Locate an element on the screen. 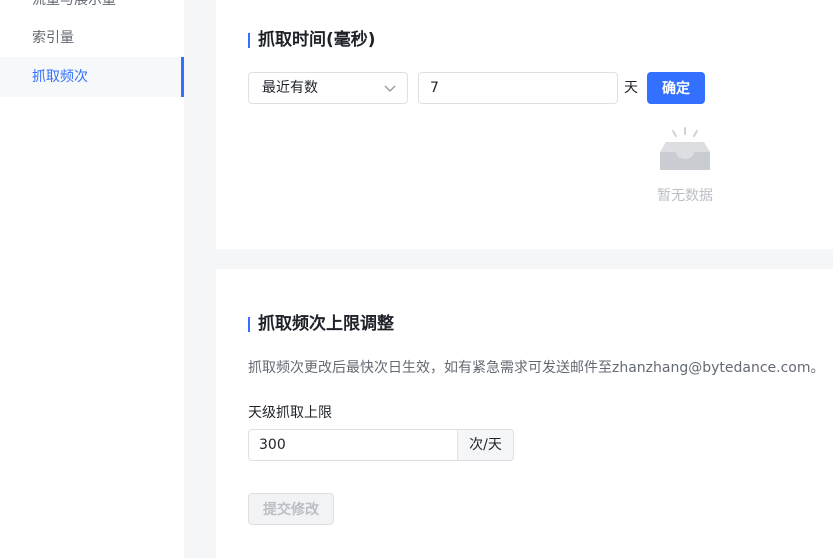  daily-limit-input: 300 is located at coordinates (353, 445).